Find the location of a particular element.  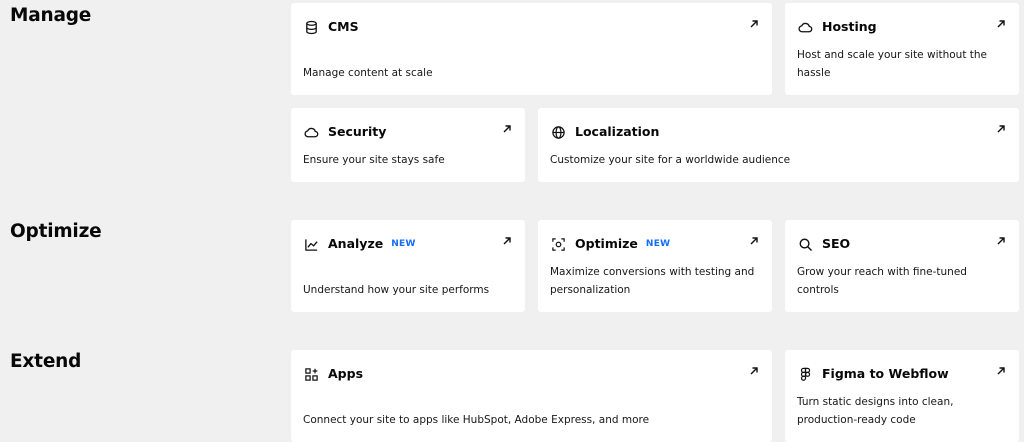

card-title-analyze: Analyze is located at coordinates (356, 243).